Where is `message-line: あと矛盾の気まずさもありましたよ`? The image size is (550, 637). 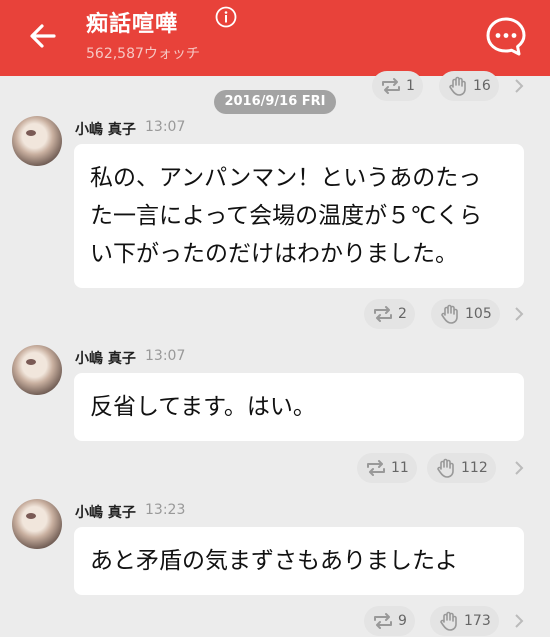 message-line: あと矛盾の気まずさもありましたよ is located at coordinates (274, 561).